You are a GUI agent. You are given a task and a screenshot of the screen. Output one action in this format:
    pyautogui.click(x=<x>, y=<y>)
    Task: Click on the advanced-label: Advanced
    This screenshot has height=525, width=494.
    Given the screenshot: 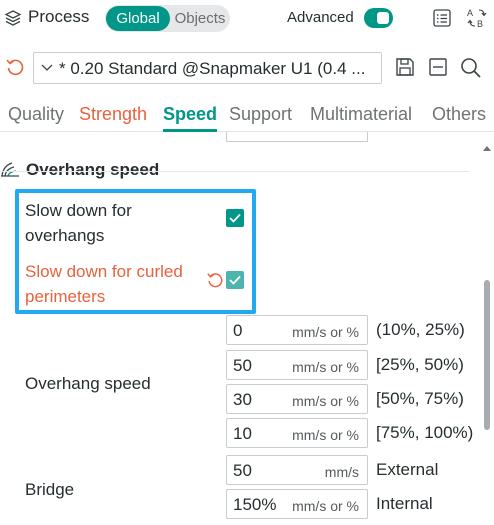 What is the action you would take?
    pyautogui.click(x=320, y=17)
    